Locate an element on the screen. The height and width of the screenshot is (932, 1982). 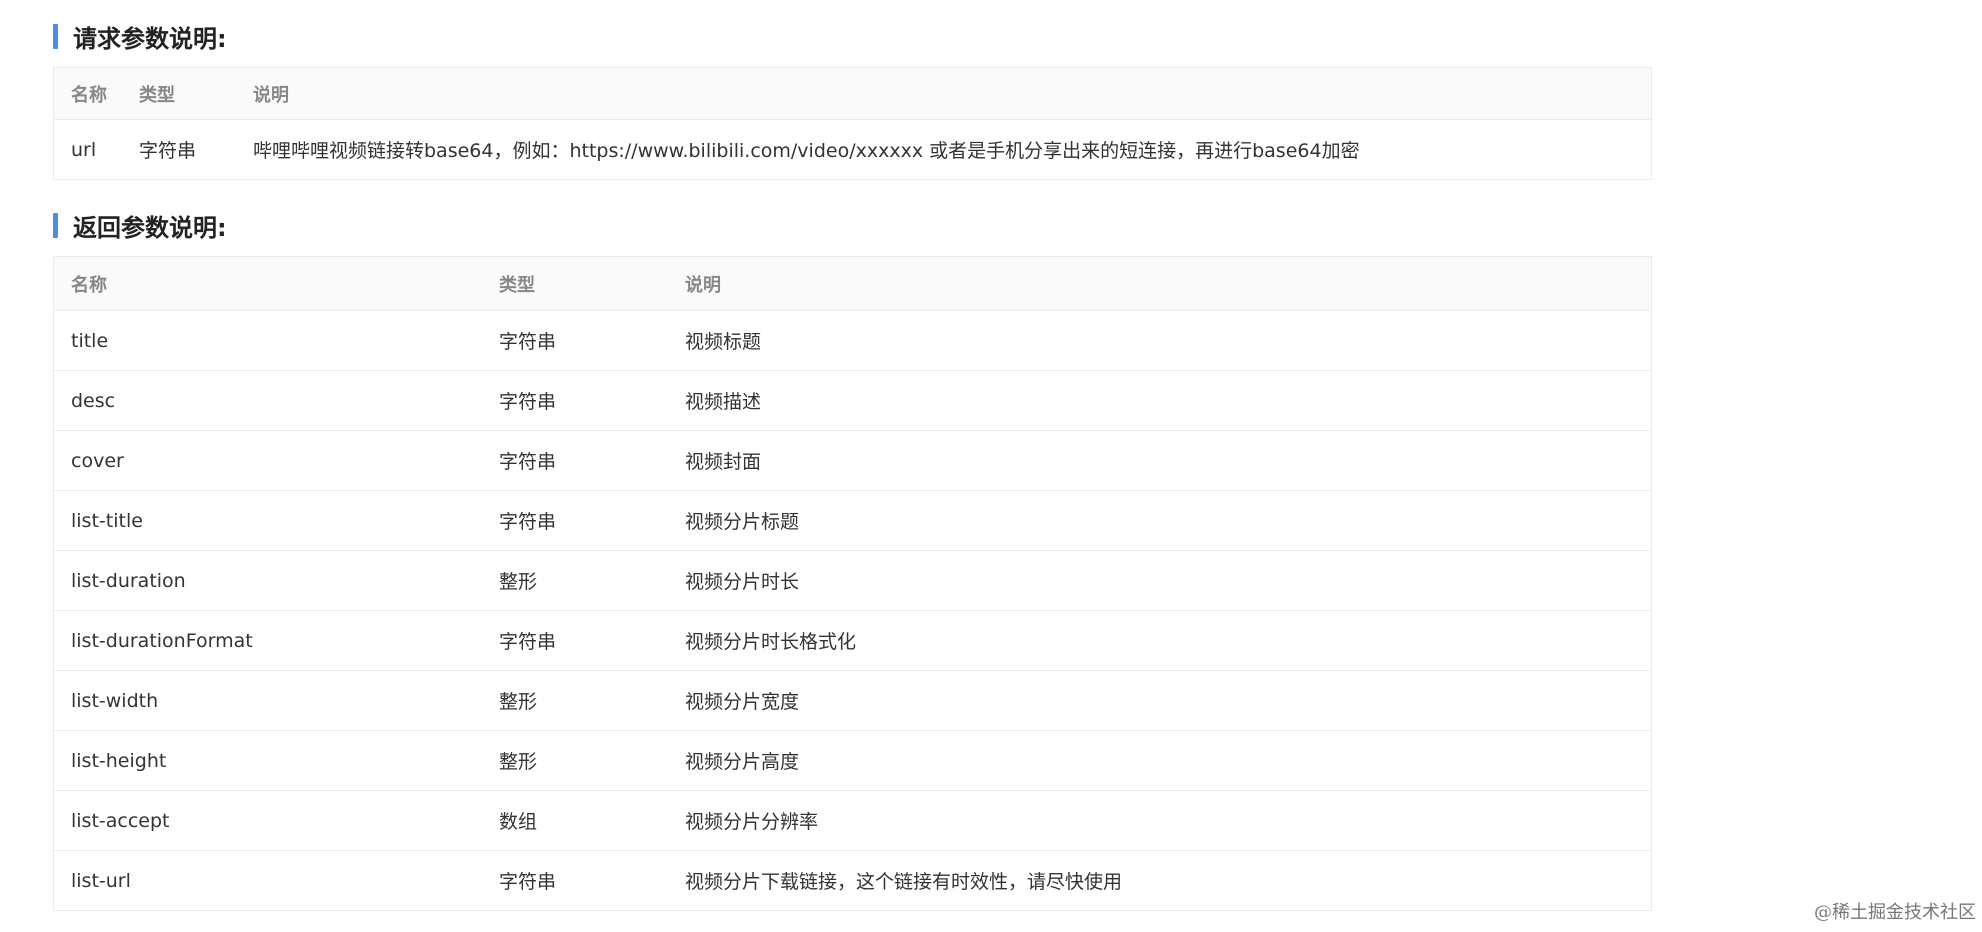
table-row: list-title 字符串 视频分片标题 is located at coordinates (852, 520).